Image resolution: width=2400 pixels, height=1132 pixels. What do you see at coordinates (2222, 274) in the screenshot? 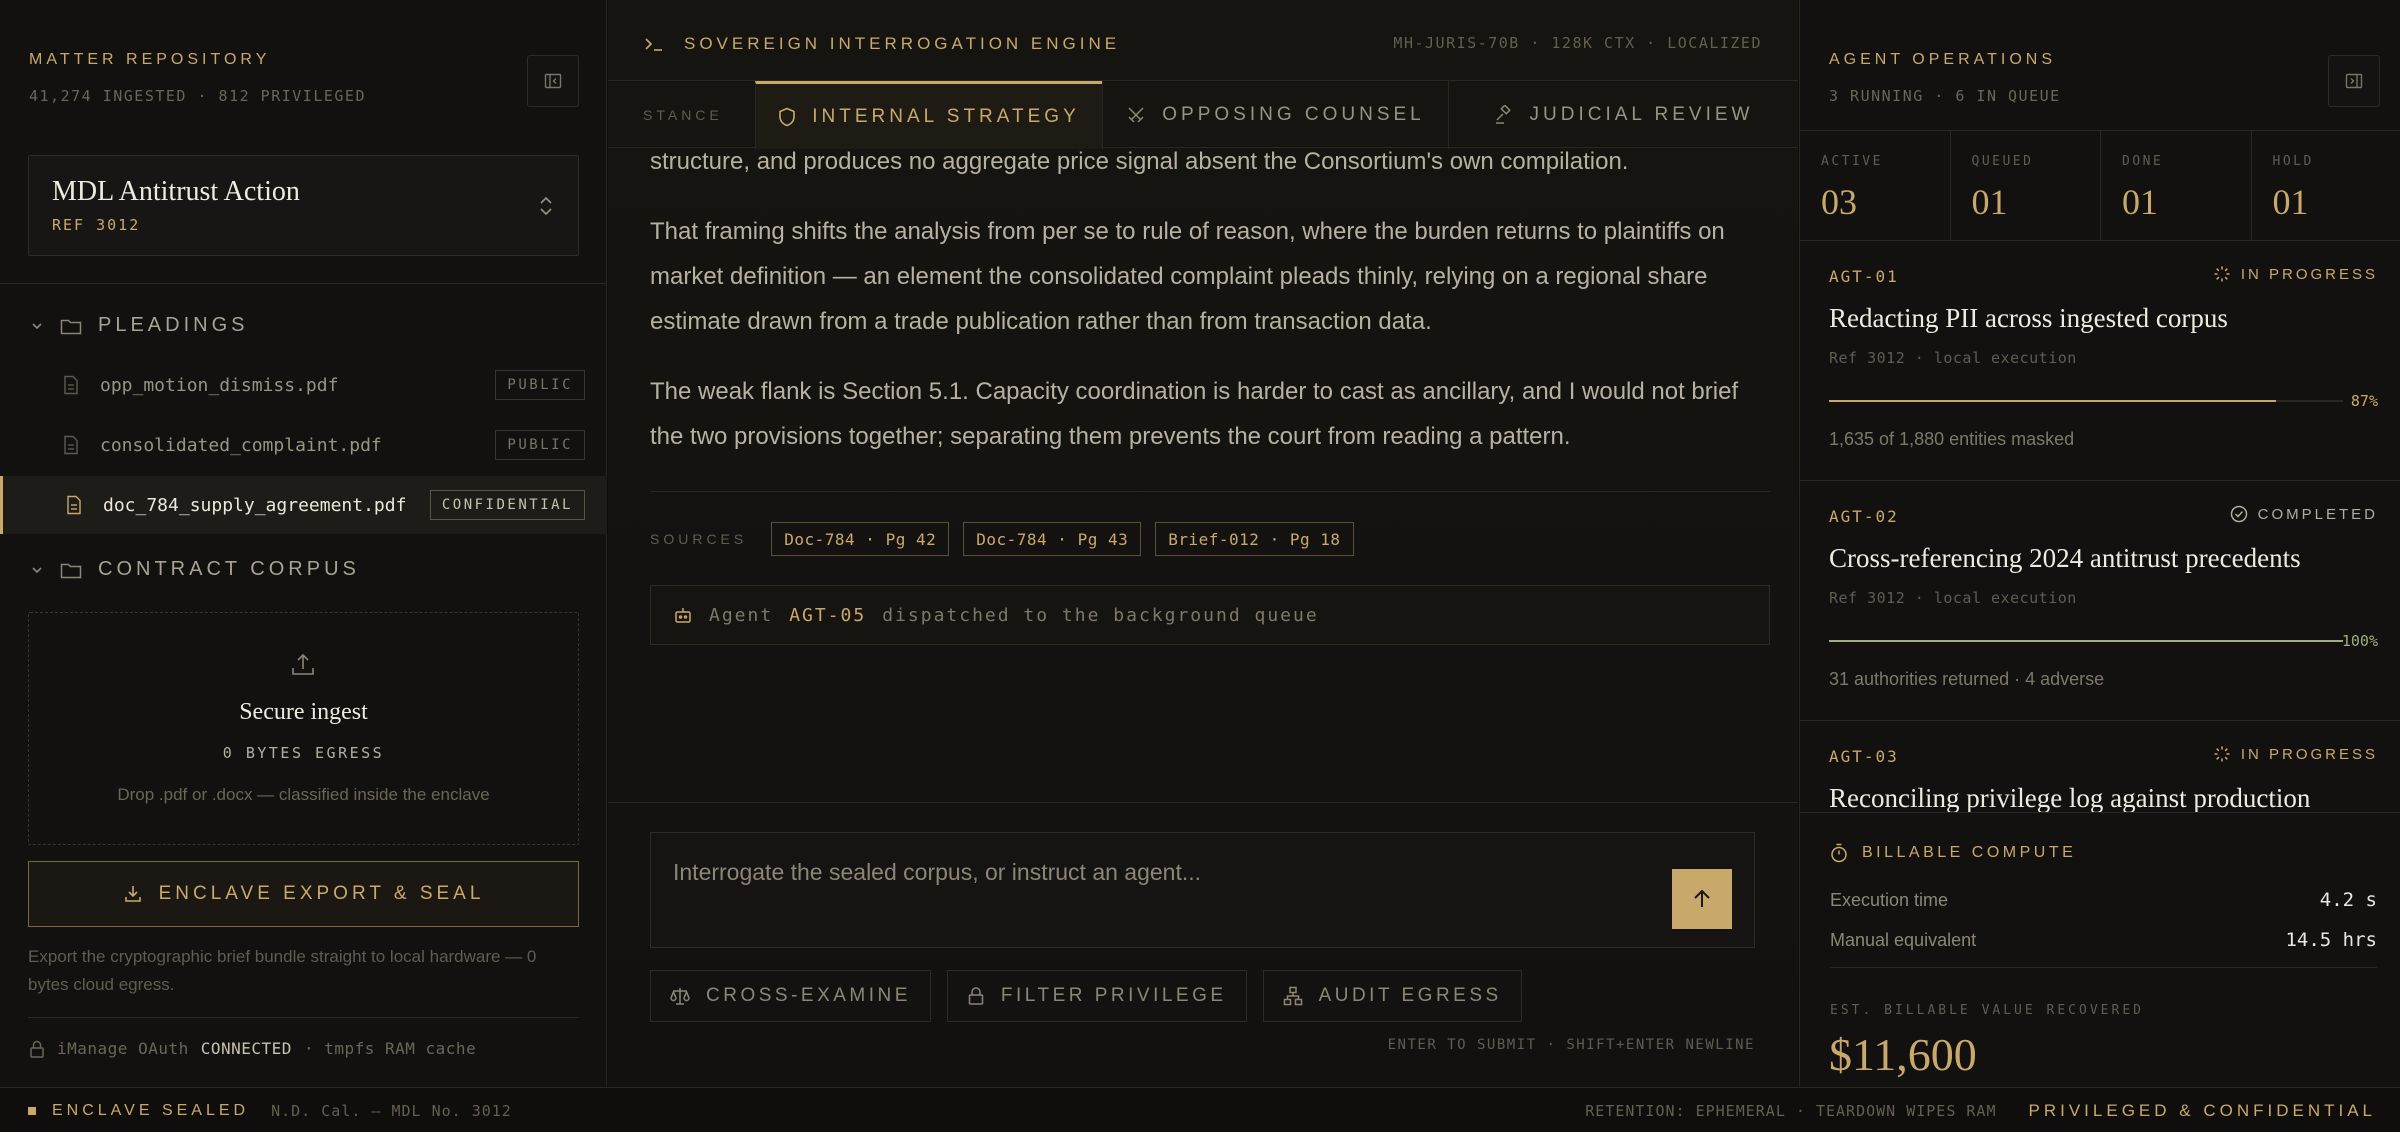
I see `spinner-icon` at bounding box center [2222, 274].